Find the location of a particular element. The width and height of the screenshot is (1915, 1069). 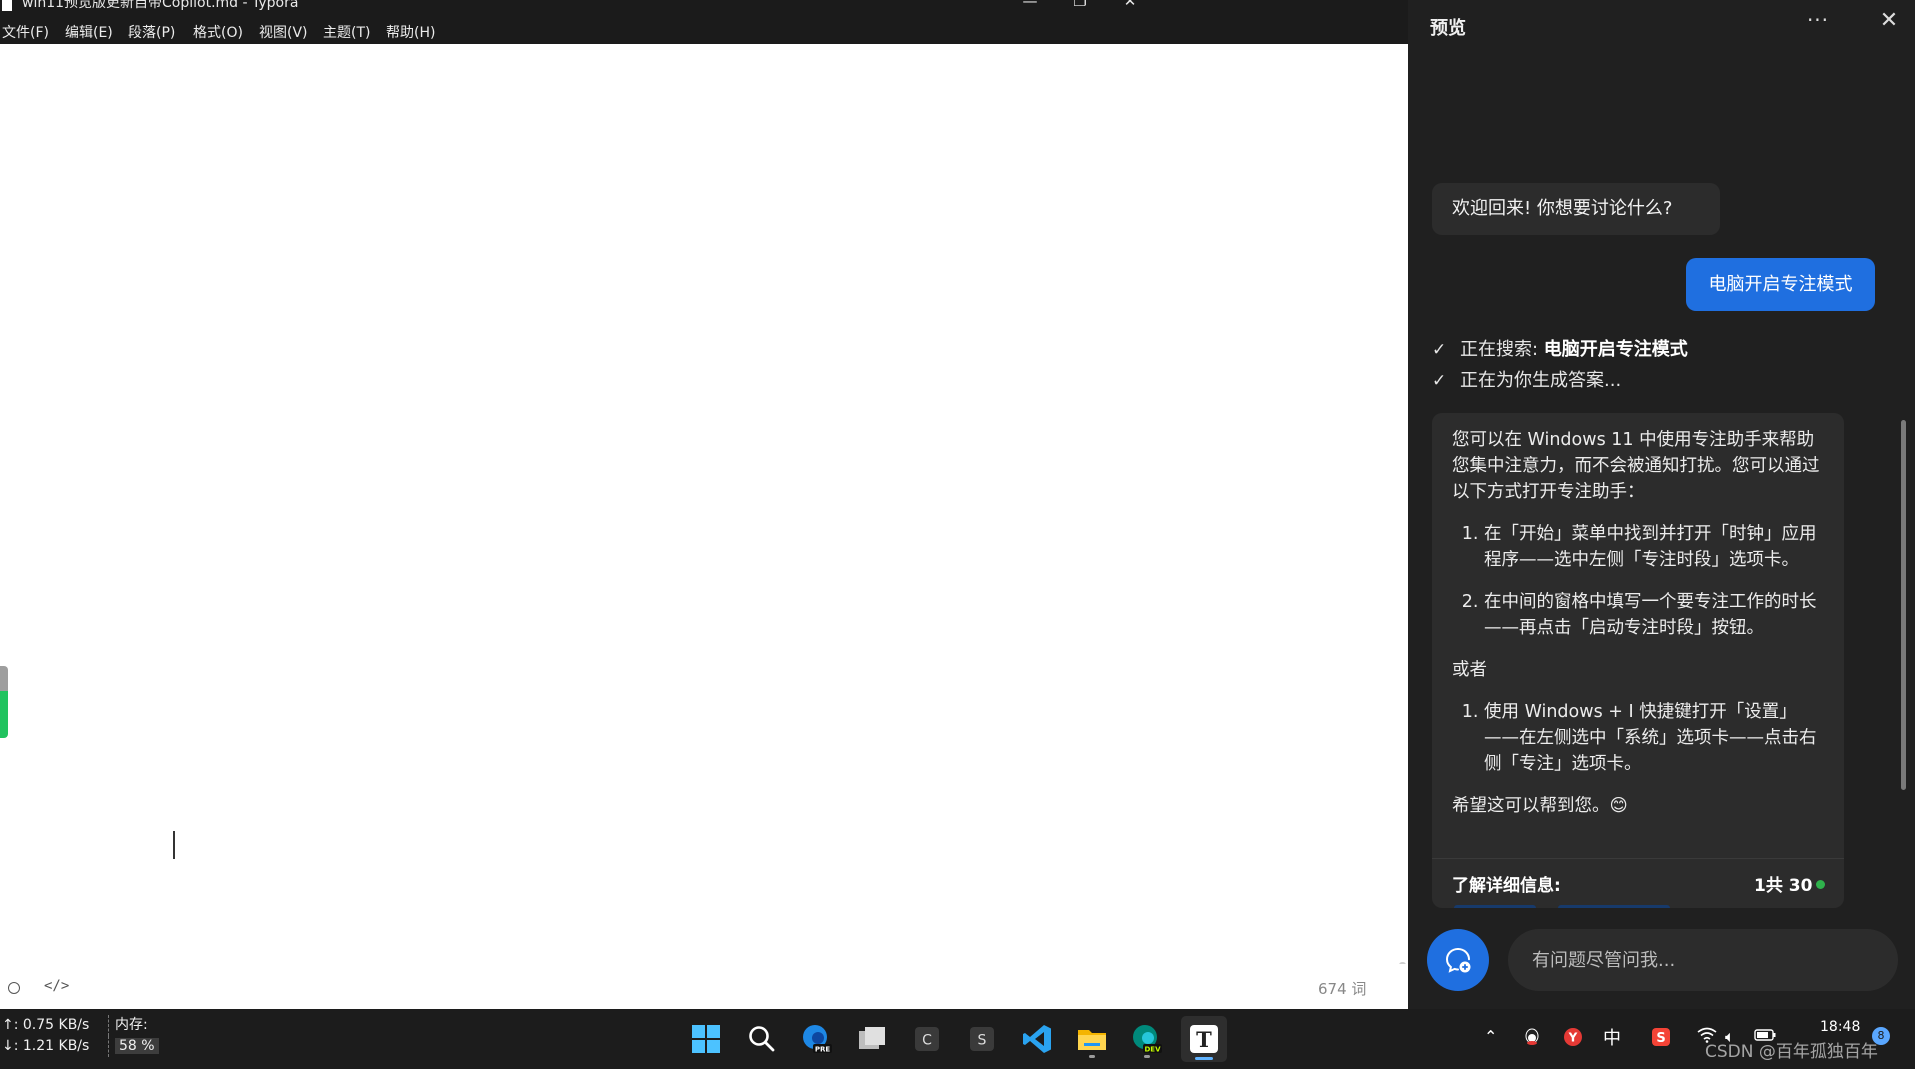

qq-icon is located at coordinates (1532, 1039).